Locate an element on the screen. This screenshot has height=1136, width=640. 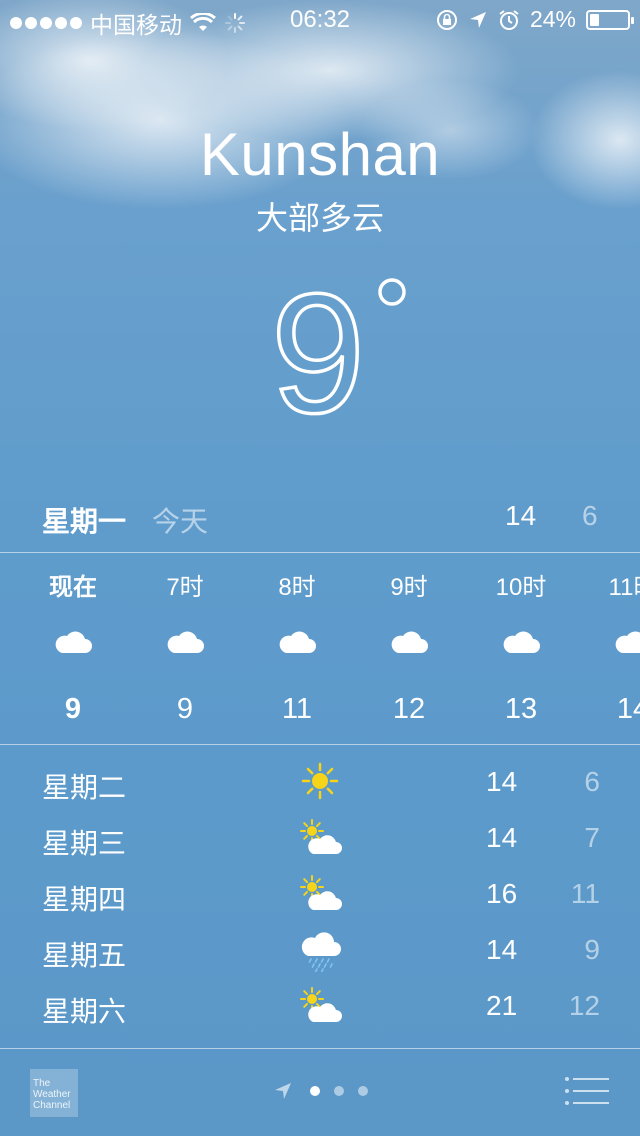
hour-label: 11时 is located at coordinates (624, 587).